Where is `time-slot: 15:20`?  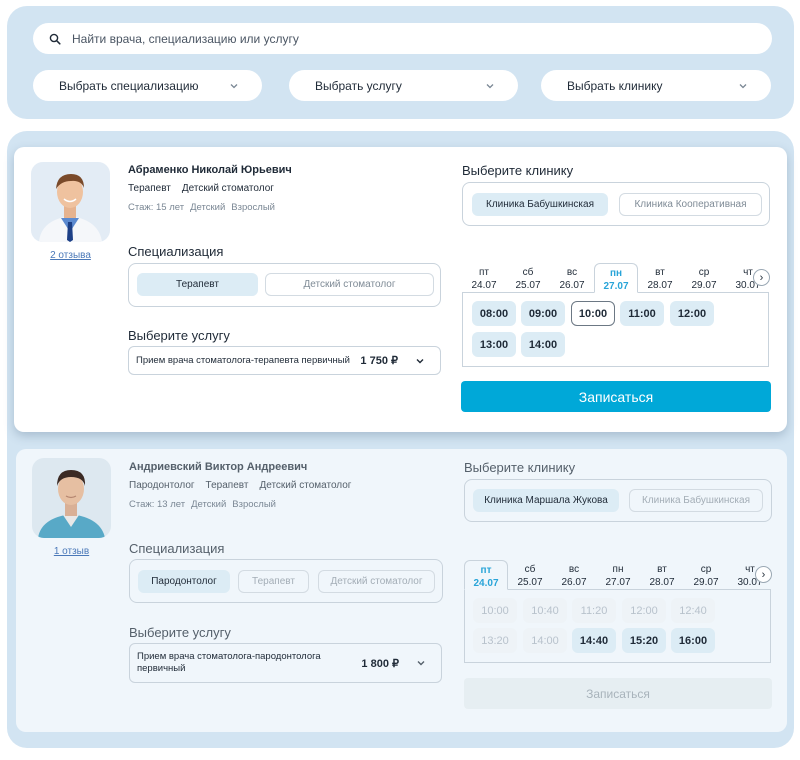 time-slot: 15:20 is located at coordinates (644, 640).